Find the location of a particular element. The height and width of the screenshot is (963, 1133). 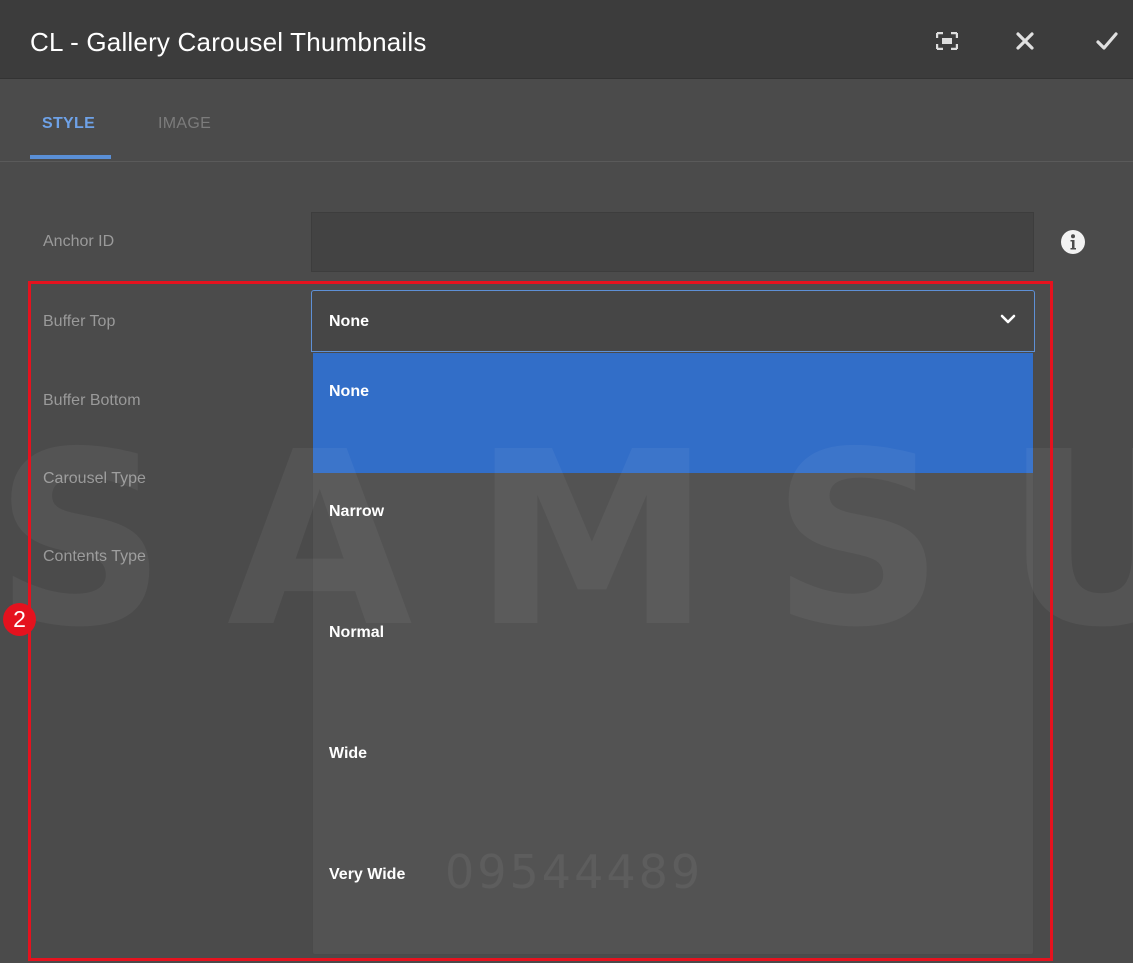

fullscreen-icon is located at coordinates (947, 41).